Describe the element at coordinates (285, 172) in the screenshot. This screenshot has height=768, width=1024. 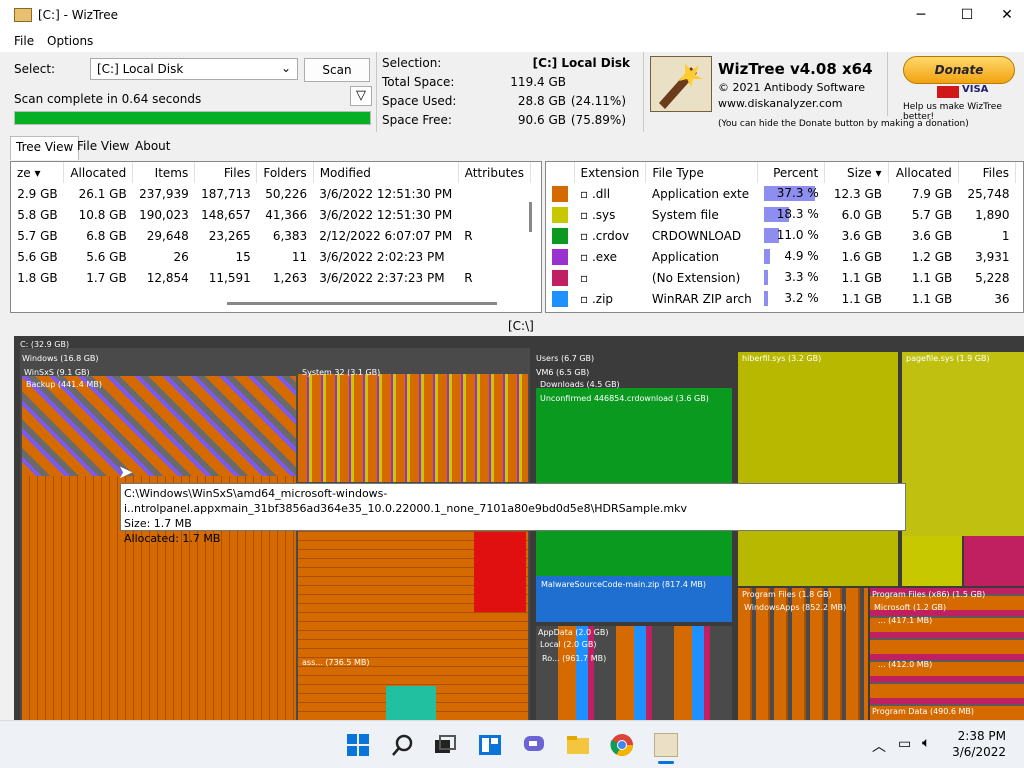
I see `column-header-folders: Folders` at that location.